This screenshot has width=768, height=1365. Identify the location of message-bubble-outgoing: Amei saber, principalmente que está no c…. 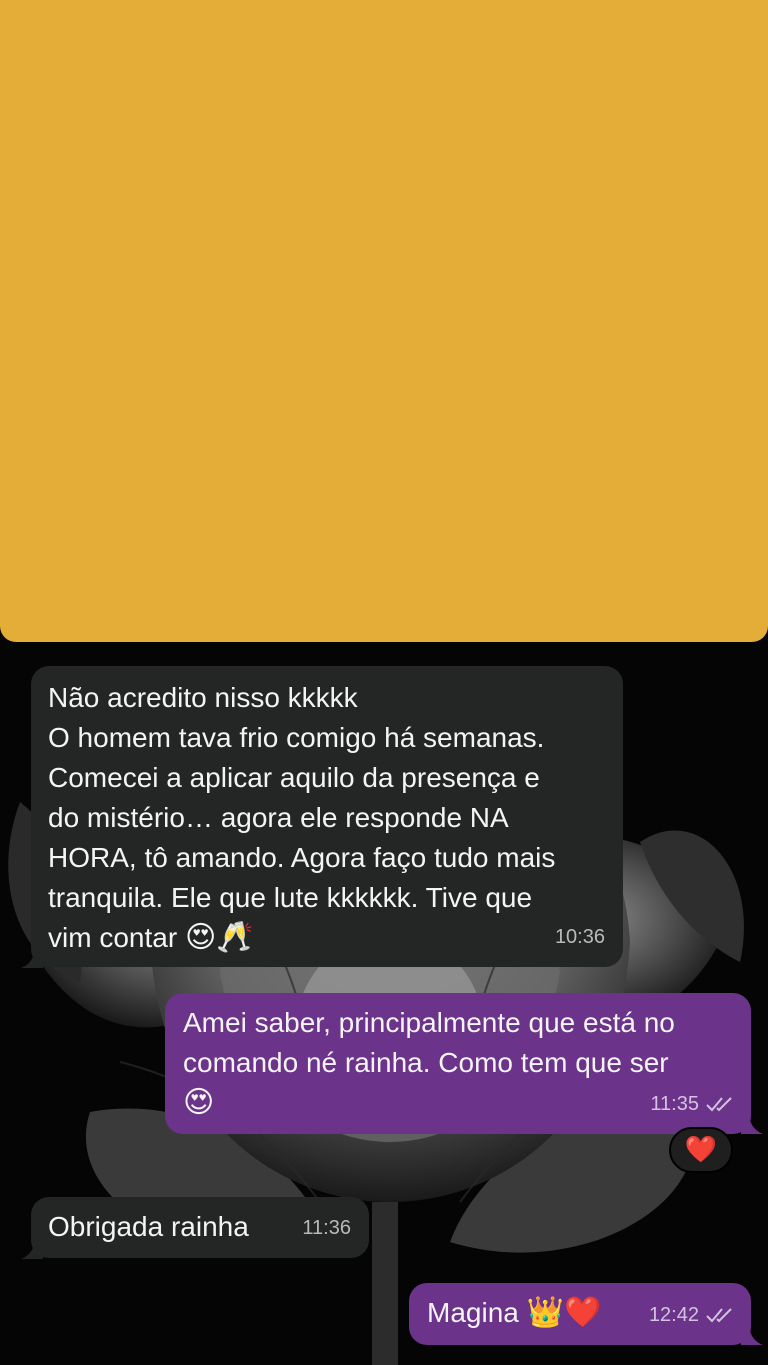
(458, 1063).